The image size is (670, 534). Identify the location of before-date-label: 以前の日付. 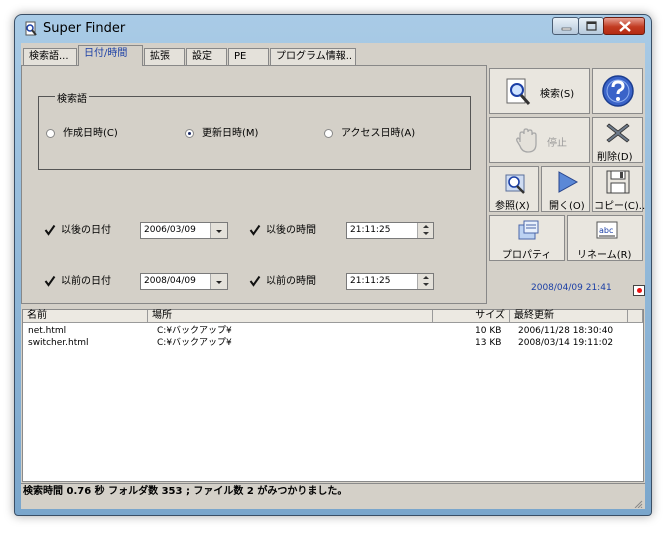
(86, 281).